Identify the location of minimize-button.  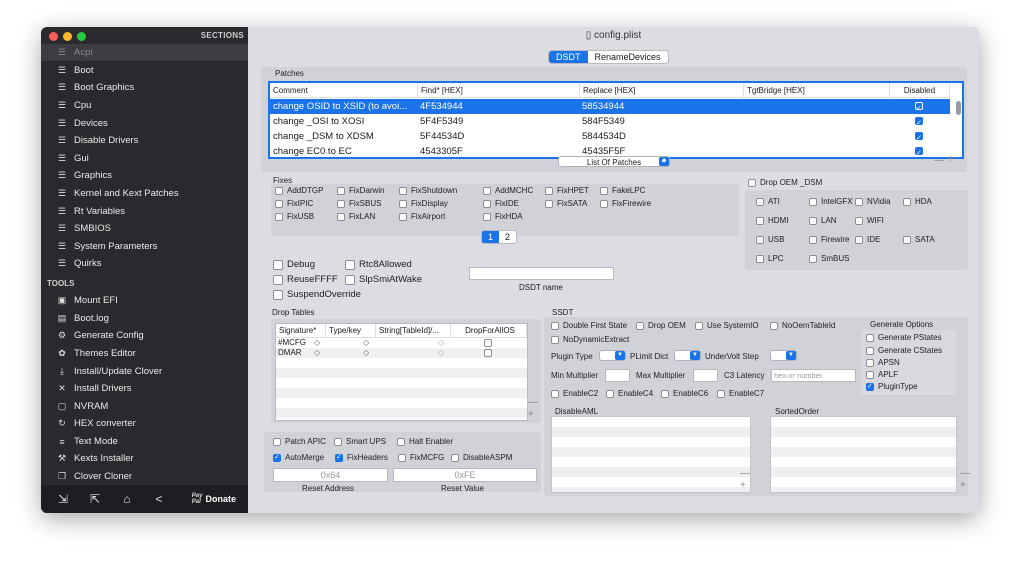
(67, 36).